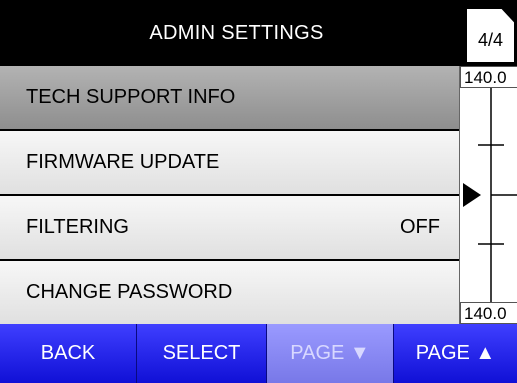  What do you see at coordinates (490, 40) in the screenshot?
I see `page-indicator-text: 4/4` at bounding box center [490, 40].